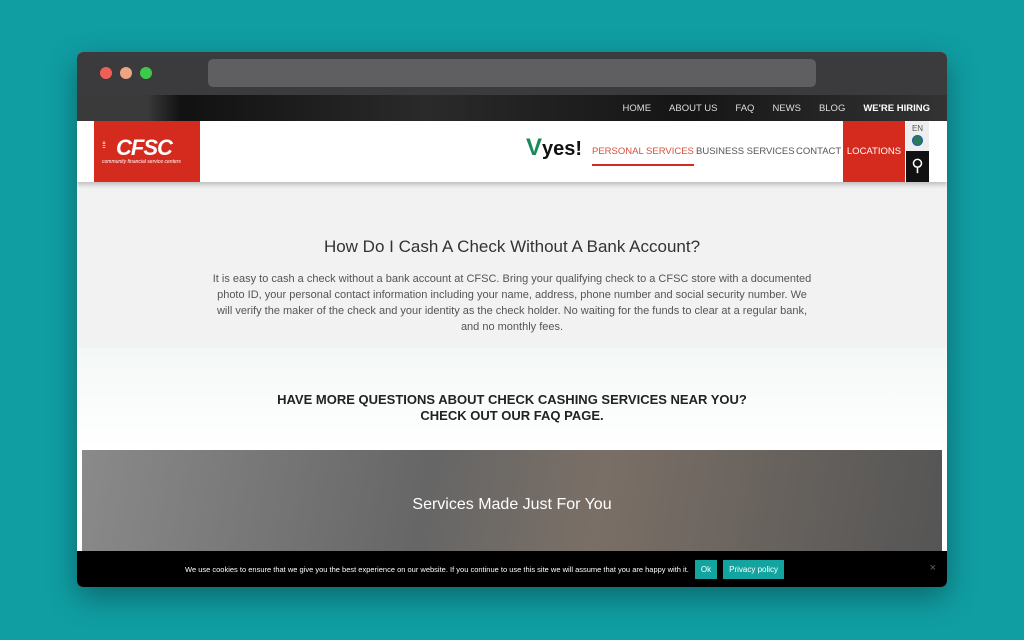 The image size is (1024, 640). I want to click on top-nav: HOME ABOUT US FAQ NEWS BLOG WE'RE HIRING, so click(512, 108).